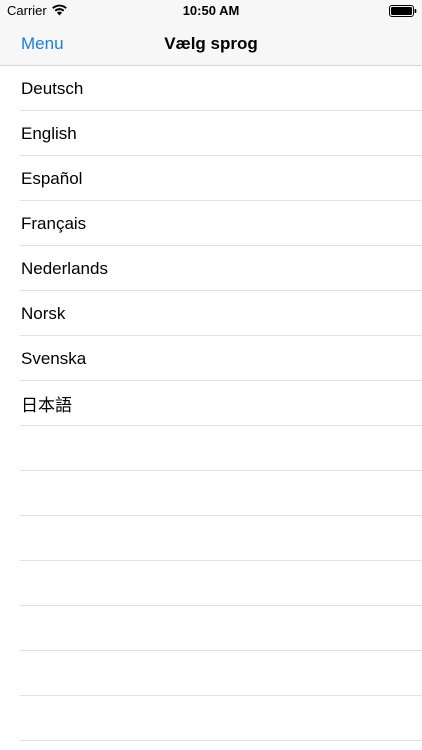 The width and height of the screenshot is (422, 750). What do you see at coordinates (211, 223) in the screenshot?
I see `language-option: Français` at bounding box center [211, 223].